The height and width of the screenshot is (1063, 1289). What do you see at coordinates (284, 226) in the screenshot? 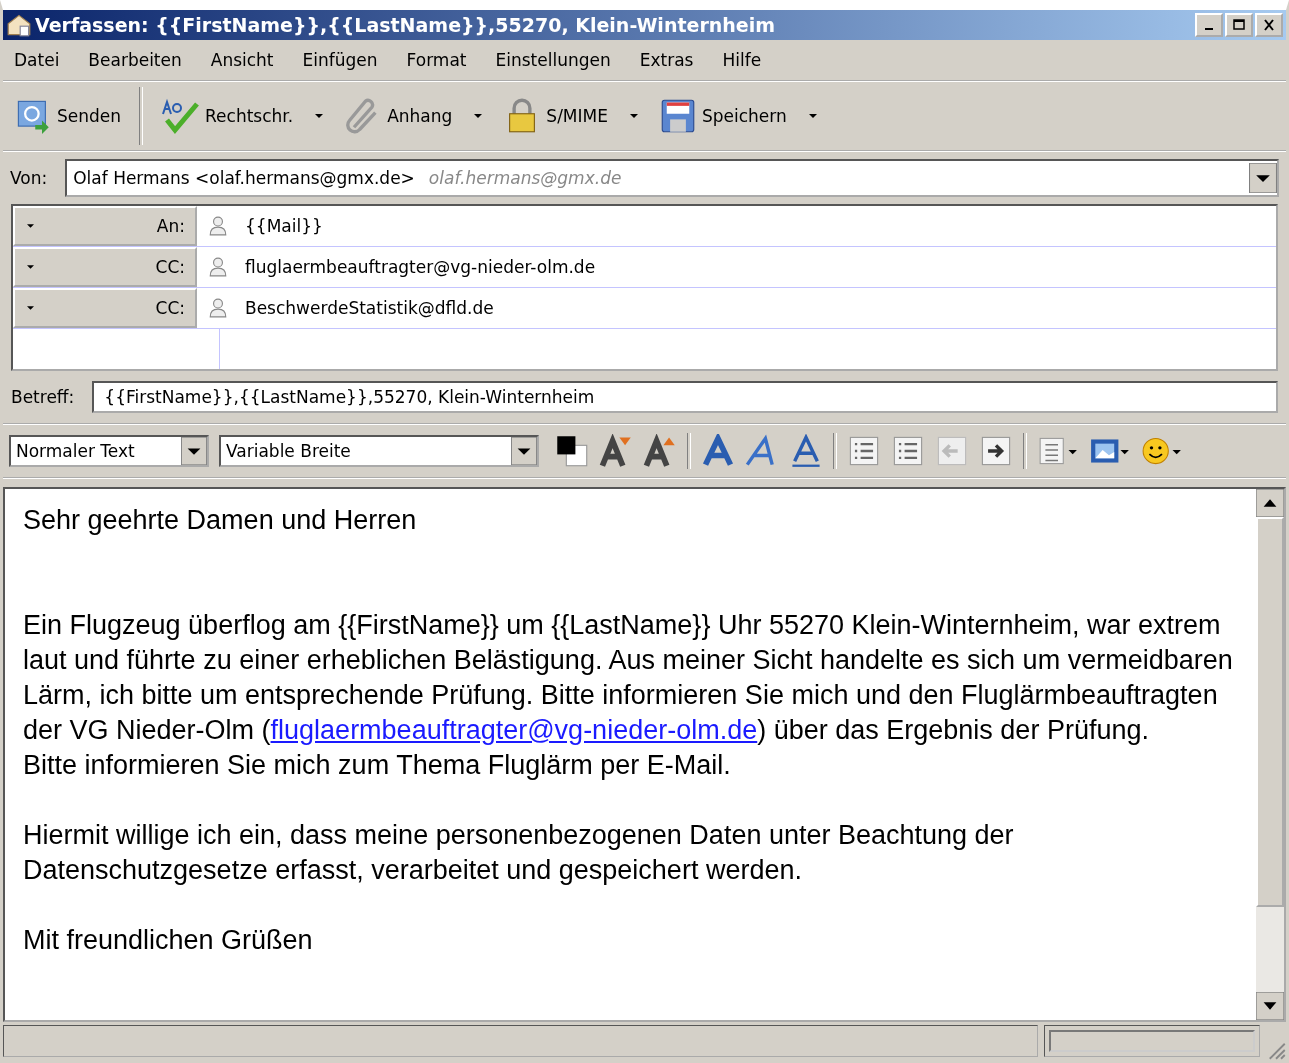
I see `recipient-address: {{Mail}}` at bounding box center [284, 226].